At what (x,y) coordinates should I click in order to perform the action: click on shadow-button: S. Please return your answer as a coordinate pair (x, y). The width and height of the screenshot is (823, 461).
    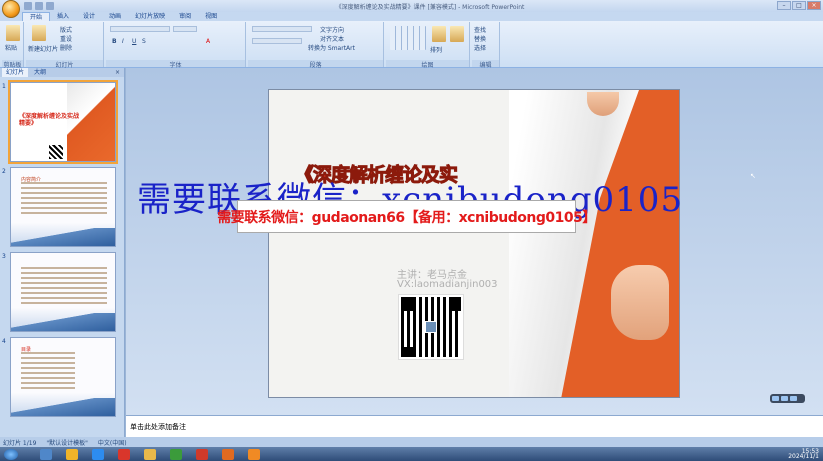
    Looking at the image, I should click on (144, 41).